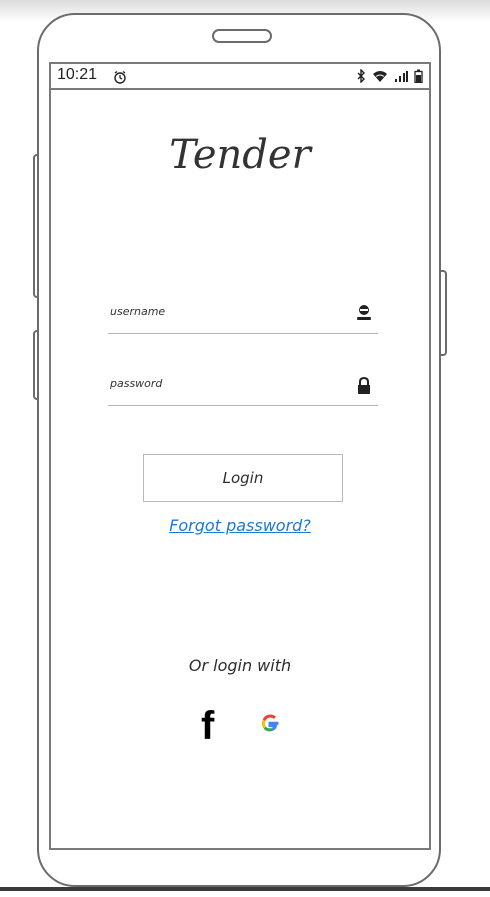 This screenshot has height=897, width=490. What do you see at coordinates (246, 726) in the screenshot?
I see `social-login-row: f` at bounding box center [246, 726].